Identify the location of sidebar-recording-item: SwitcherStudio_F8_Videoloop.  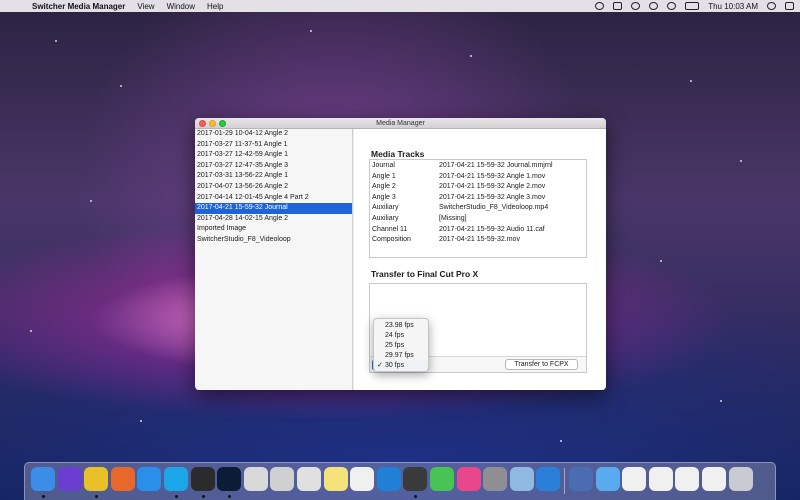
(273, 240).